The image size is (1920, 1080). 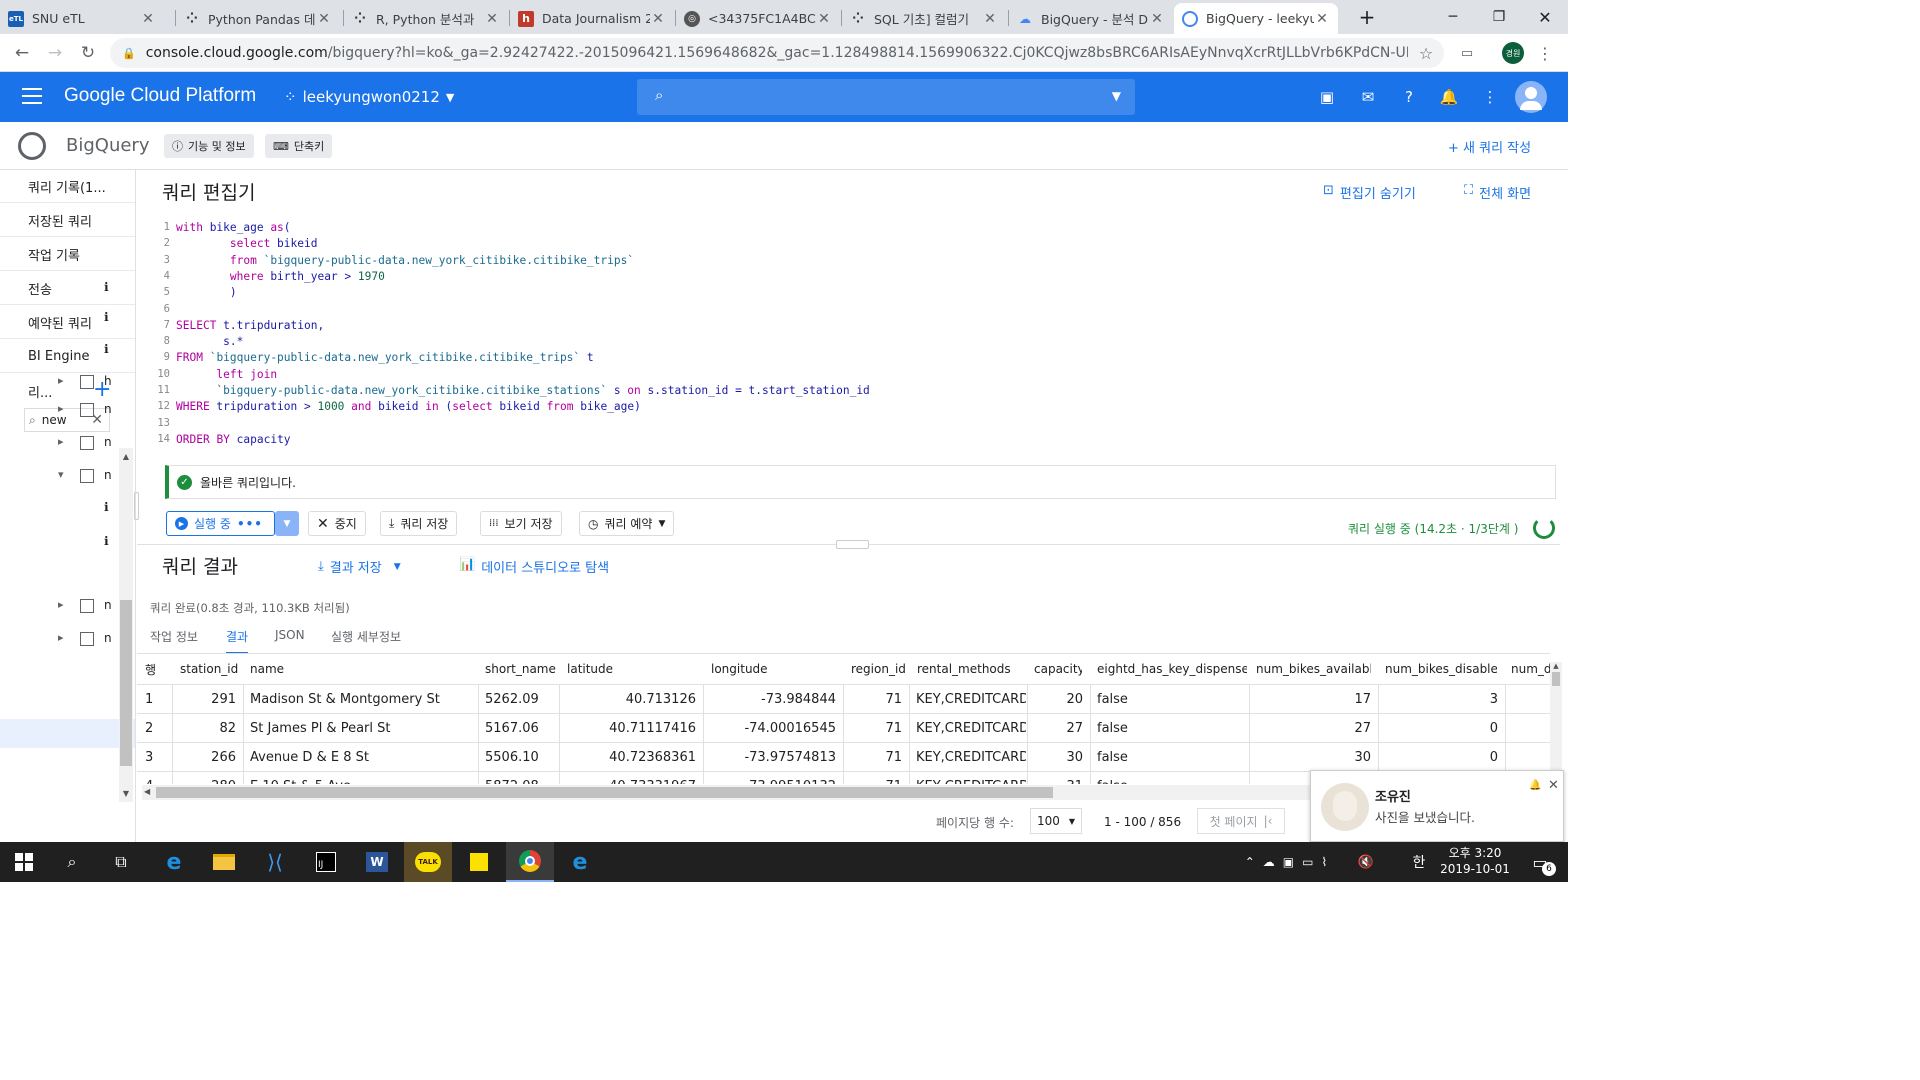 What do you see at coordinates (1056, 821) in the screenshot?
I see `rows-per-page-select: 100 ▼` at bounding box center [1056, 821].